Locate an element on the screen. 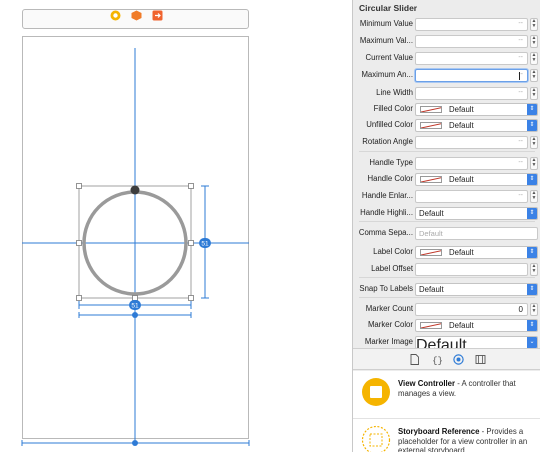 This screenshot has width=540, height=452. media-library-icon is located at coordinates (480, 359).